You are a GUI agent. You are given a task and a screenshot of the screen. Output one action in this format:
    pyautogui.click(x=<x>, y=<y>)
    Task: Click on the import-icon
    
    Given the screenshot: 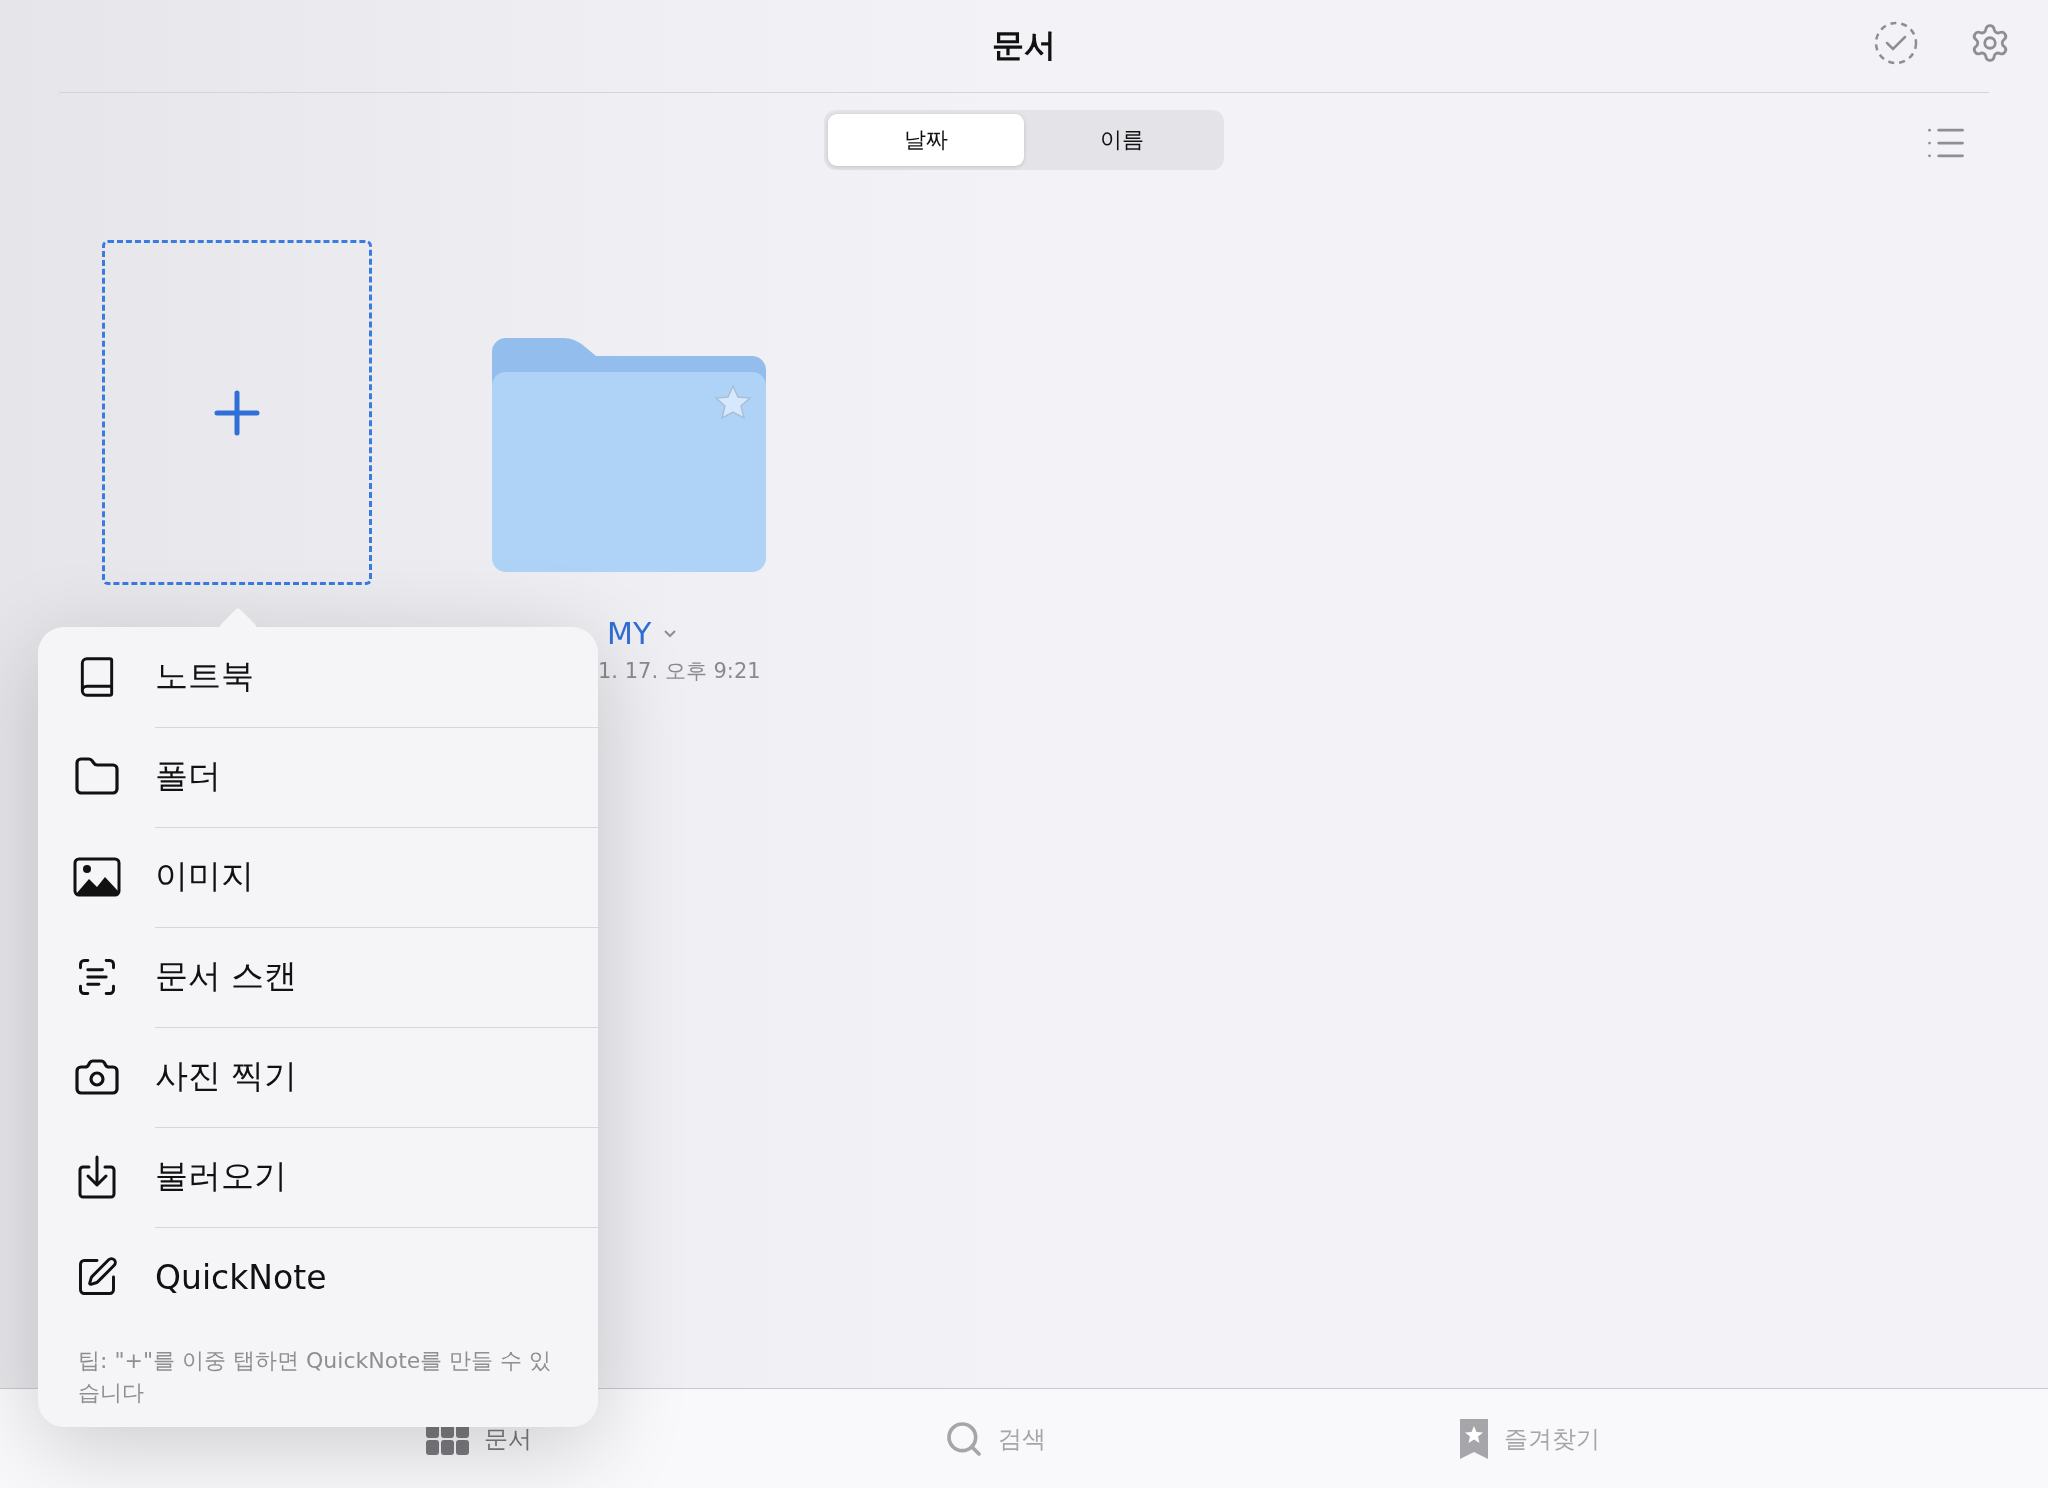 What is the action you would take?
    pyautogui.click(x=96, y=1177)
    